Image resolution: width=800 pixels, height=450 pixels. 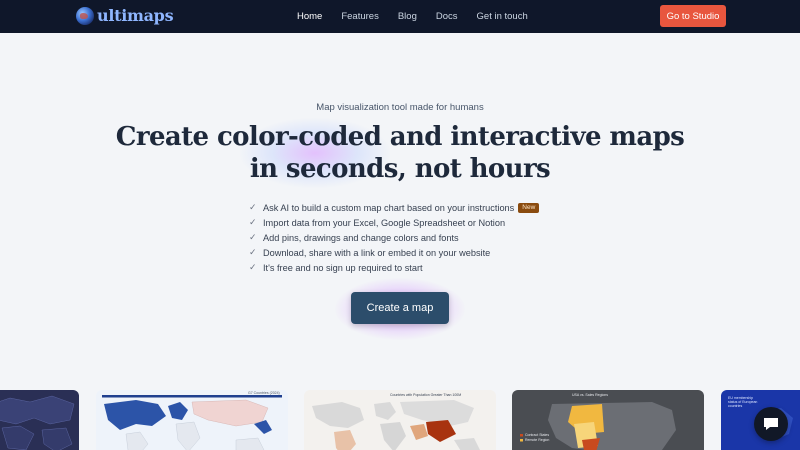 I want to click on nav-link-docs: Docs, so click(x=447, y=16).